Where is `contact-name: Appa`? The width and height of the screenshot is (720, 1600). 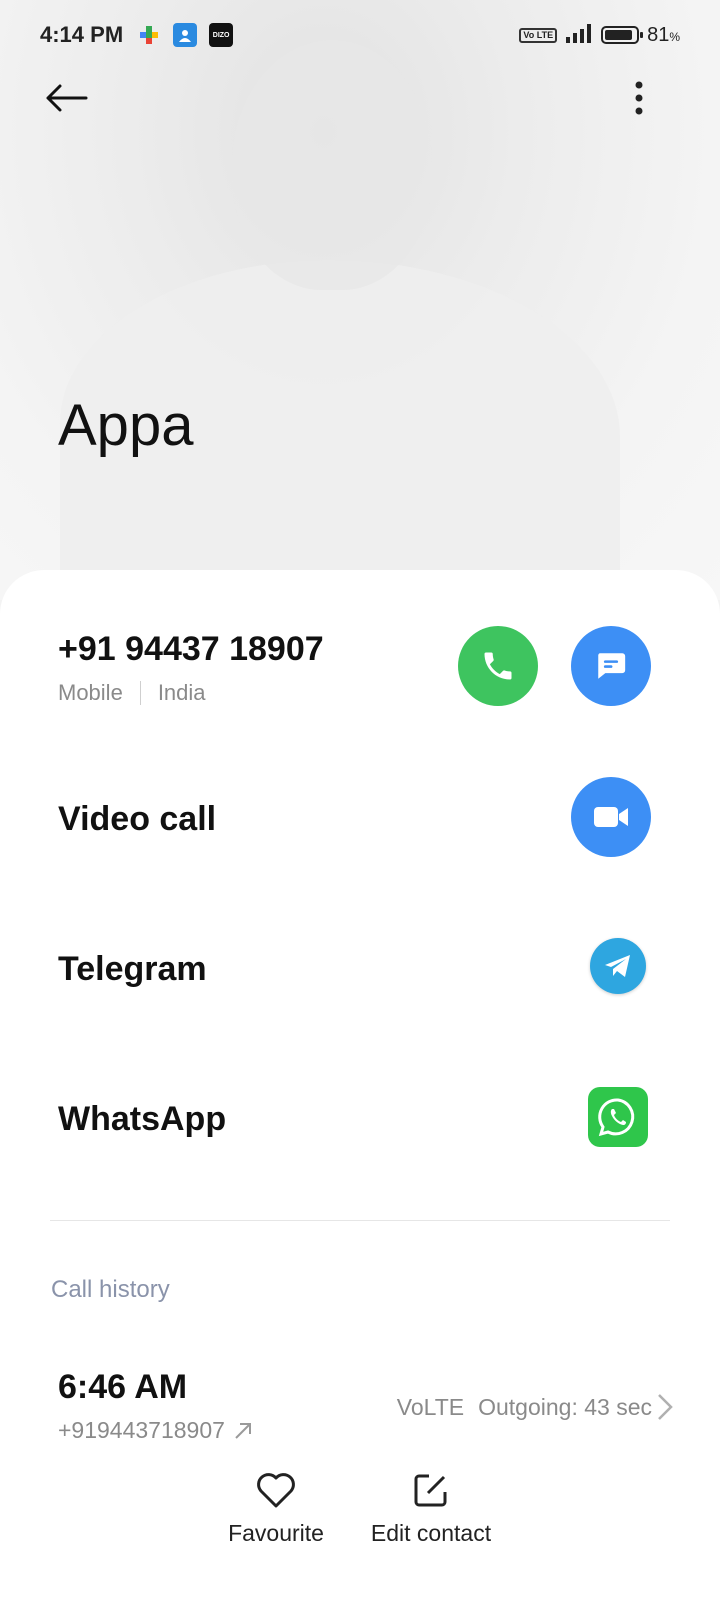
contact-name: Appa is located at coordinates (126, 425).